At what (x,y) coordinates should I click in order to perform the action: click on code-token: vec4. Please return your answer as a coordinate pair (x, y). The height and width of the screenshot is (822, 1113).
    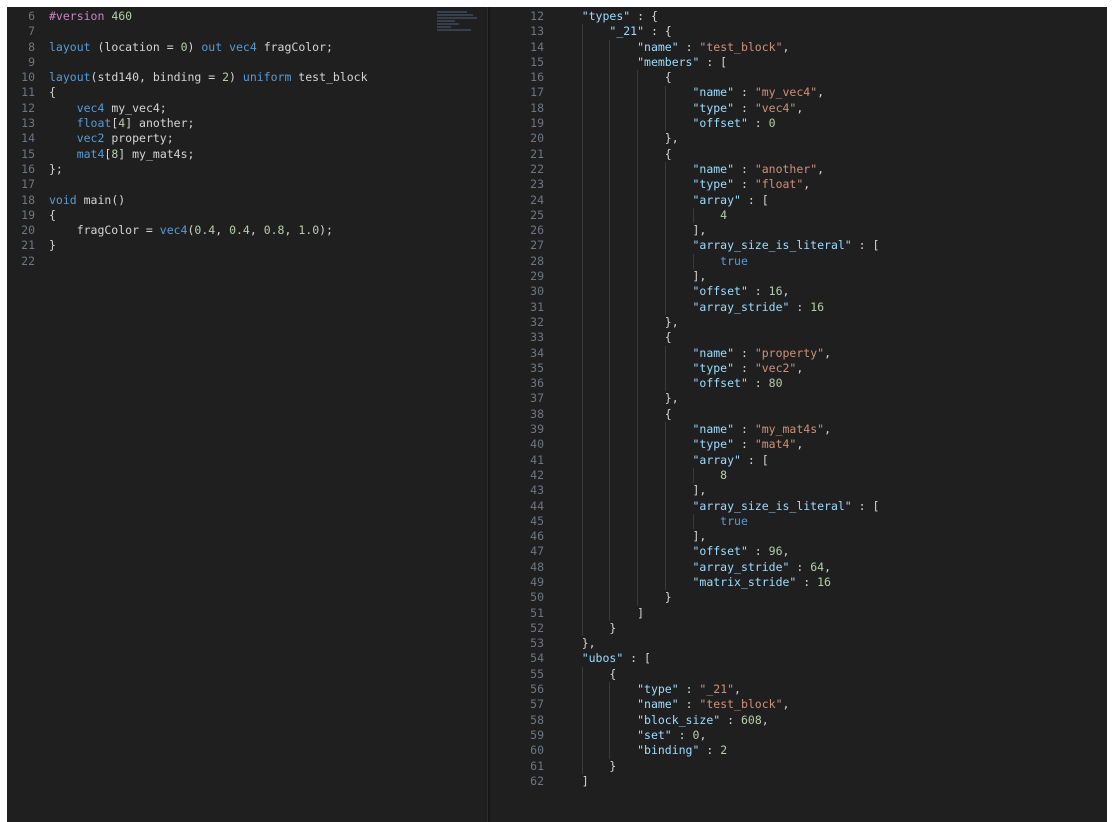
    Looking at the image, I should click on (173, 230).